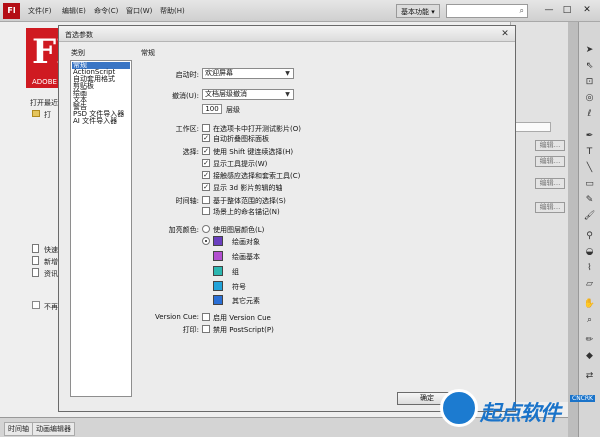 The image size is (600, 437). Describe the element at coordinates (287, 34) in the screenshot. I see `dialog-titlebar: 首选参数 ✕` at that location.